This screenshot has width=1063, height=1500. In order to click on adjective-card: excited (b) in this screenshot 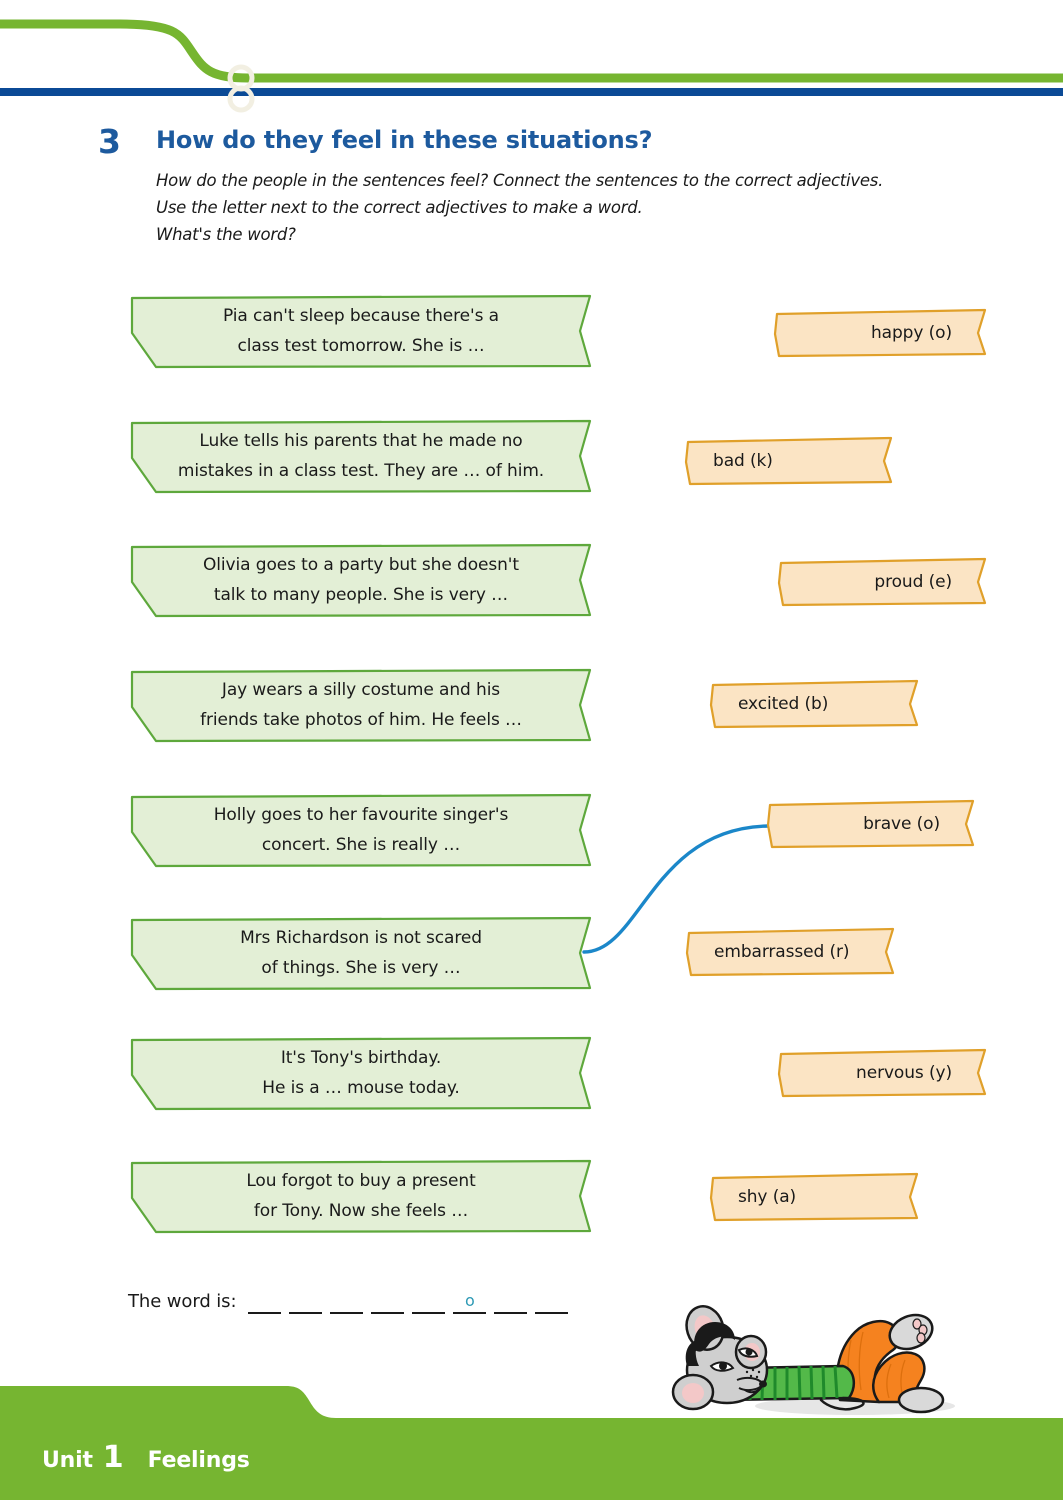, I will do `click(814, 704)`.